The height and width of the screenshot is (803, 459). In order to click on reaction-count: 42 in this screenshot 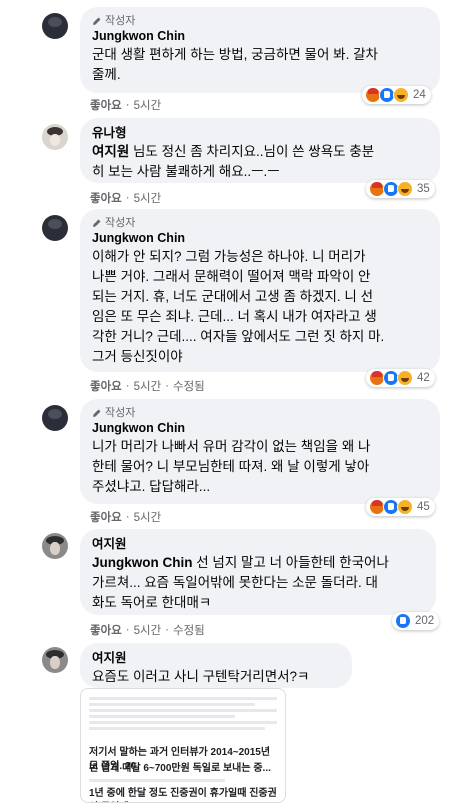, I will do `click(423, 378)`.